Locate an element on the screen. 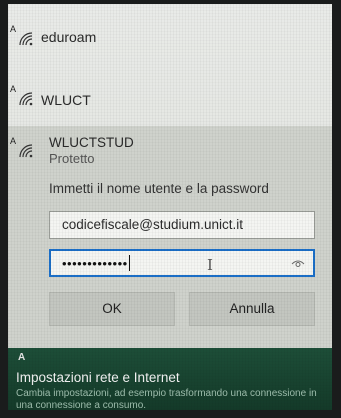 Image resolution: width=341 pixels, height=418 pixels. cancel-button: Annulla is located at coordinates (252, 309).